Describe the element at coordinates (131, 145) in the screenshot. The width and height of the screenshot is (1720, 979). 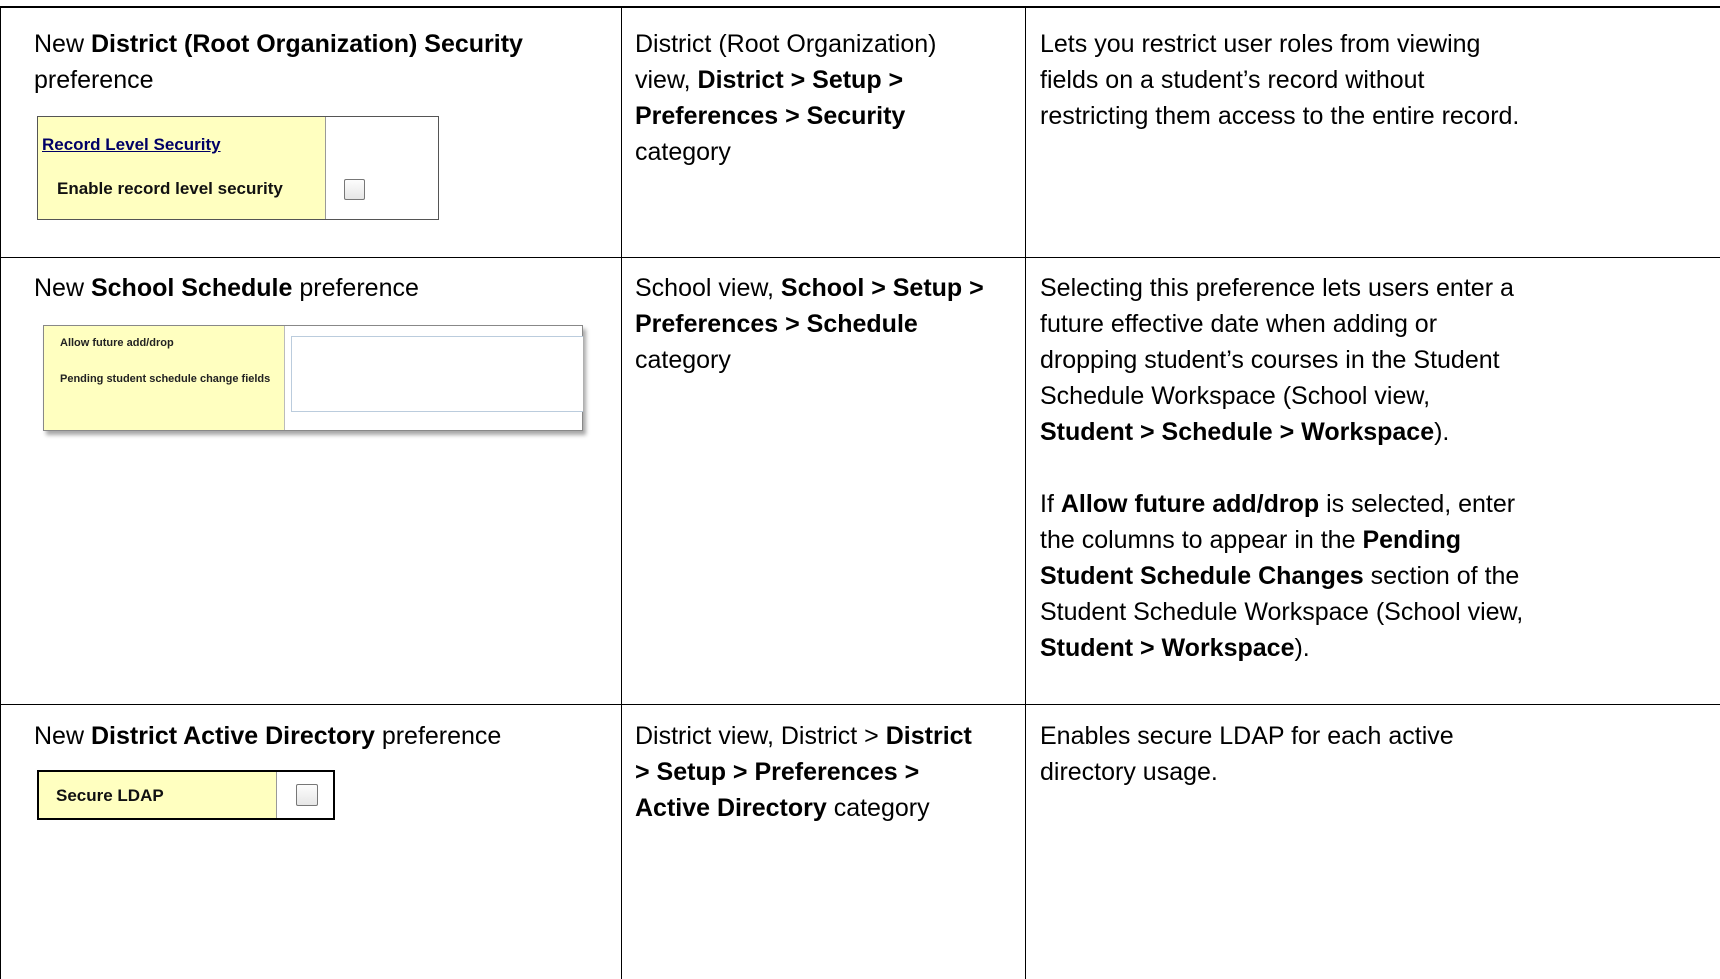
I see `record-level-security-link: Record Level Security` at that location.